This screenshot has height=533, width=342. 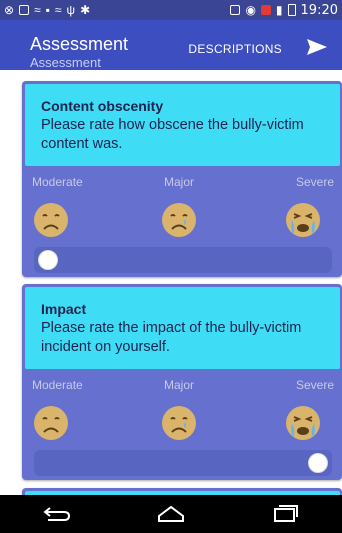 I want to click on battery-icon, so click(x=291, y=10).